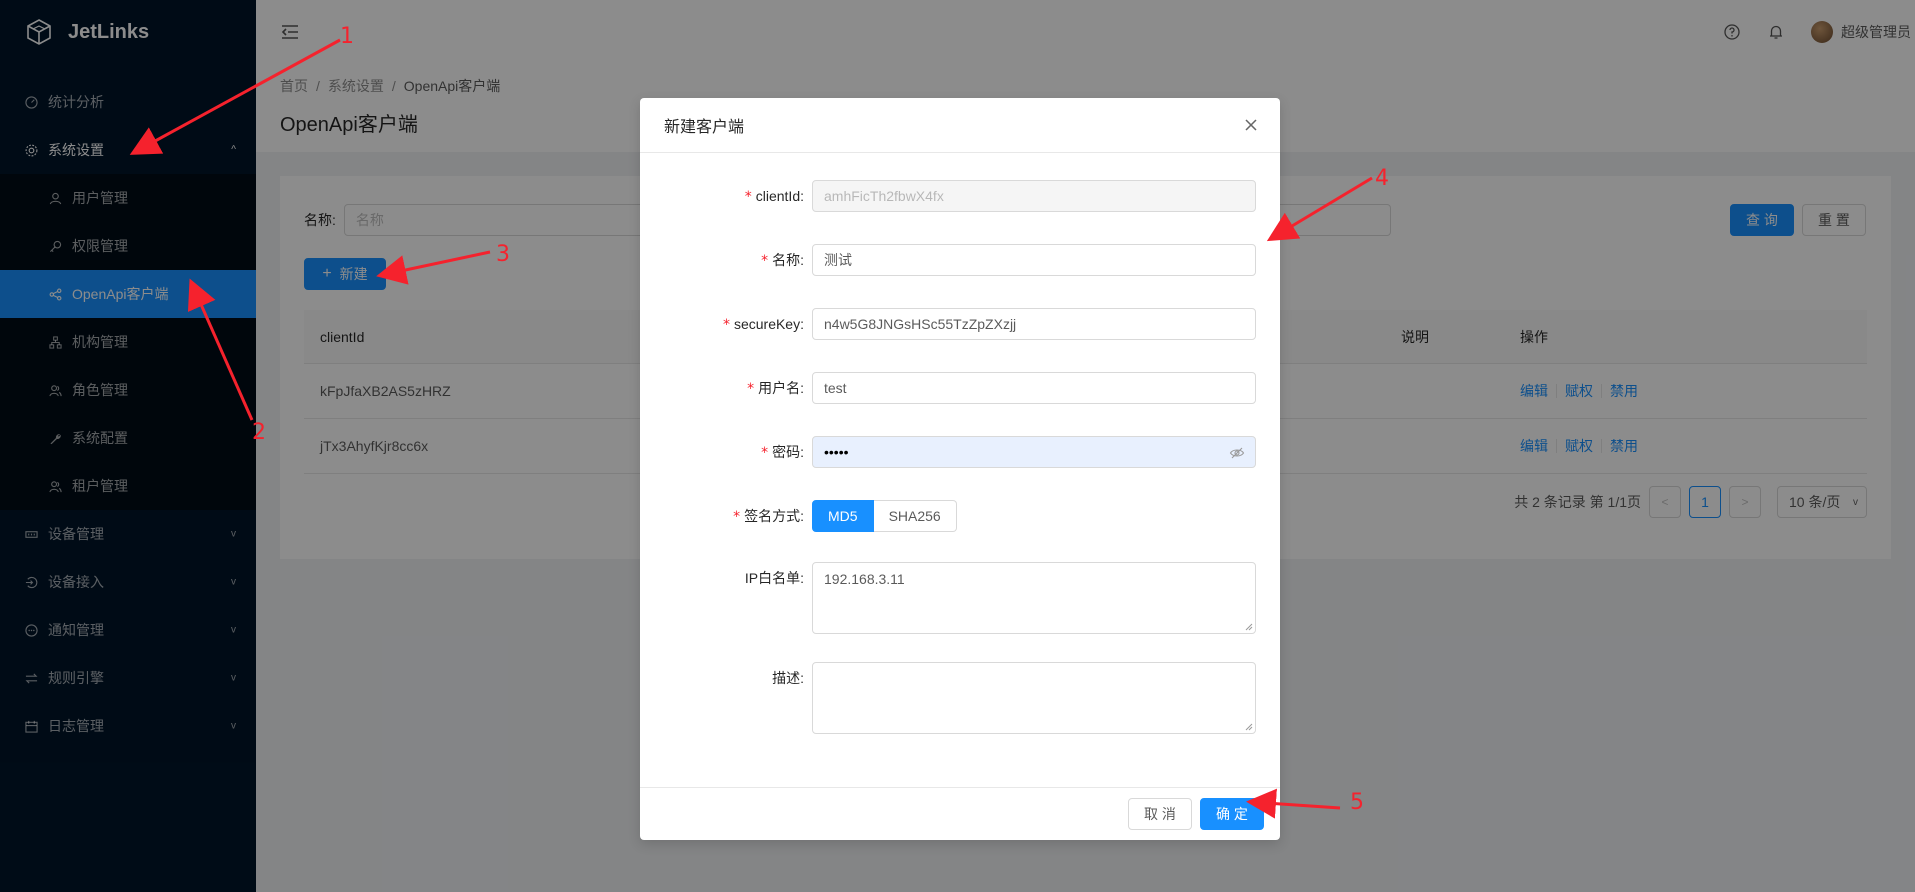 This screenshot has height=892, width=1915. What do you see at coordinates (726, 196) in the screenshot?
I see `form-label: * clientId:` at bounding box center [726, 196].